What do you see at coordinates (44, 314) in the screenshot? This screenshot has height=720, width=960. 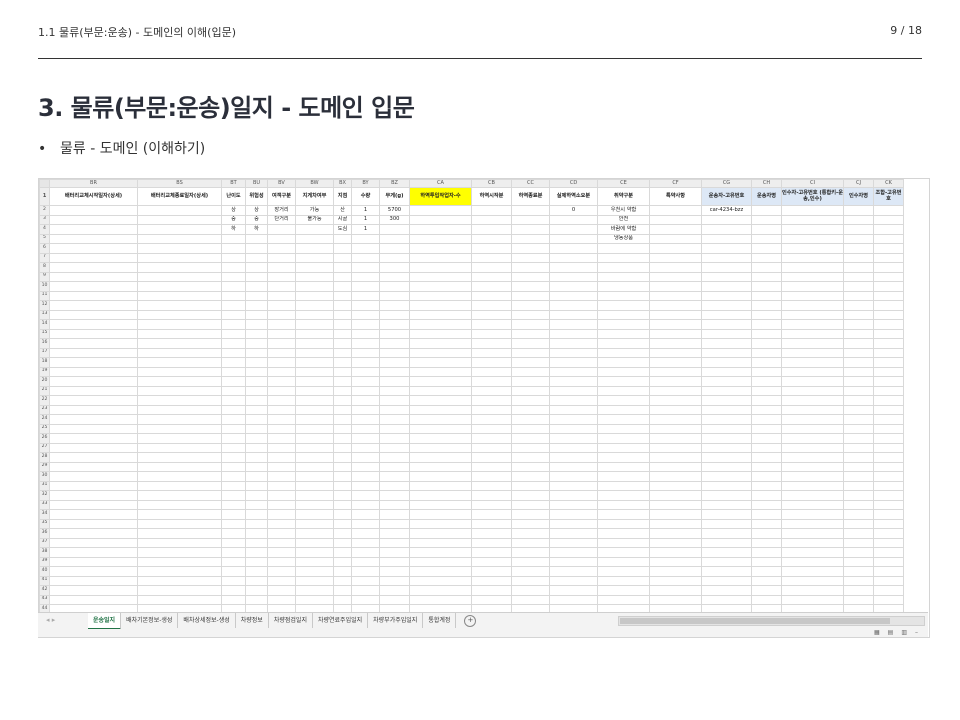 I see `row-header: 13` at bounding box center [44, 314].